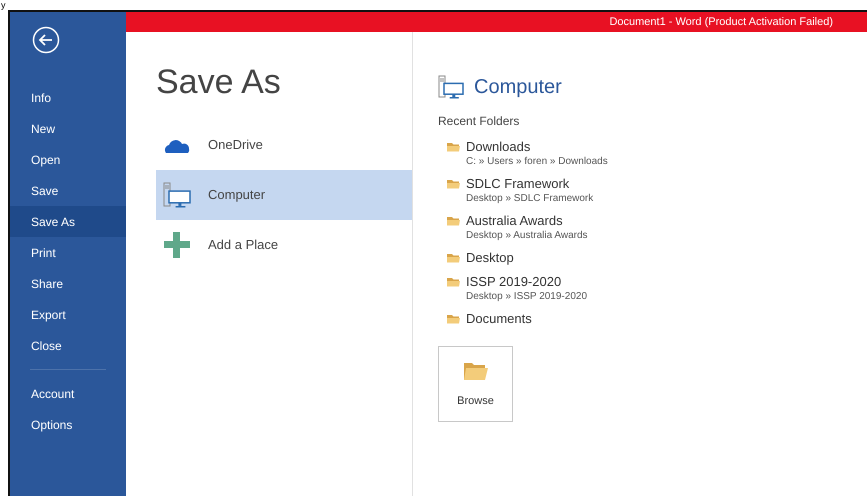 This screenshot has height=496, width=867. What do you see at coordinates (3, 5) in the screenshot?
I see `text-fragment: y` at bounding box center [3, 5].